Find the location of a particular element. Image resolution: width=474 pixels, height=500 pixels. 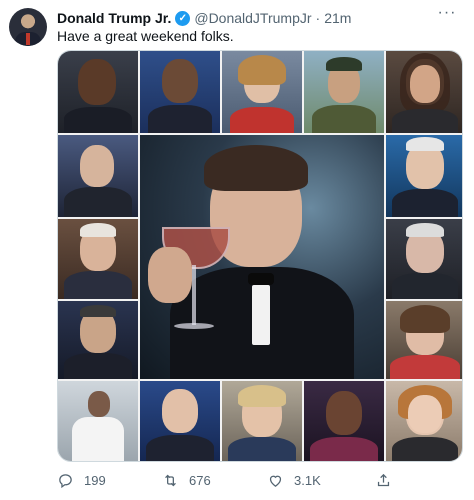

like-button: 3.1K is located at coordinates (294, 480).